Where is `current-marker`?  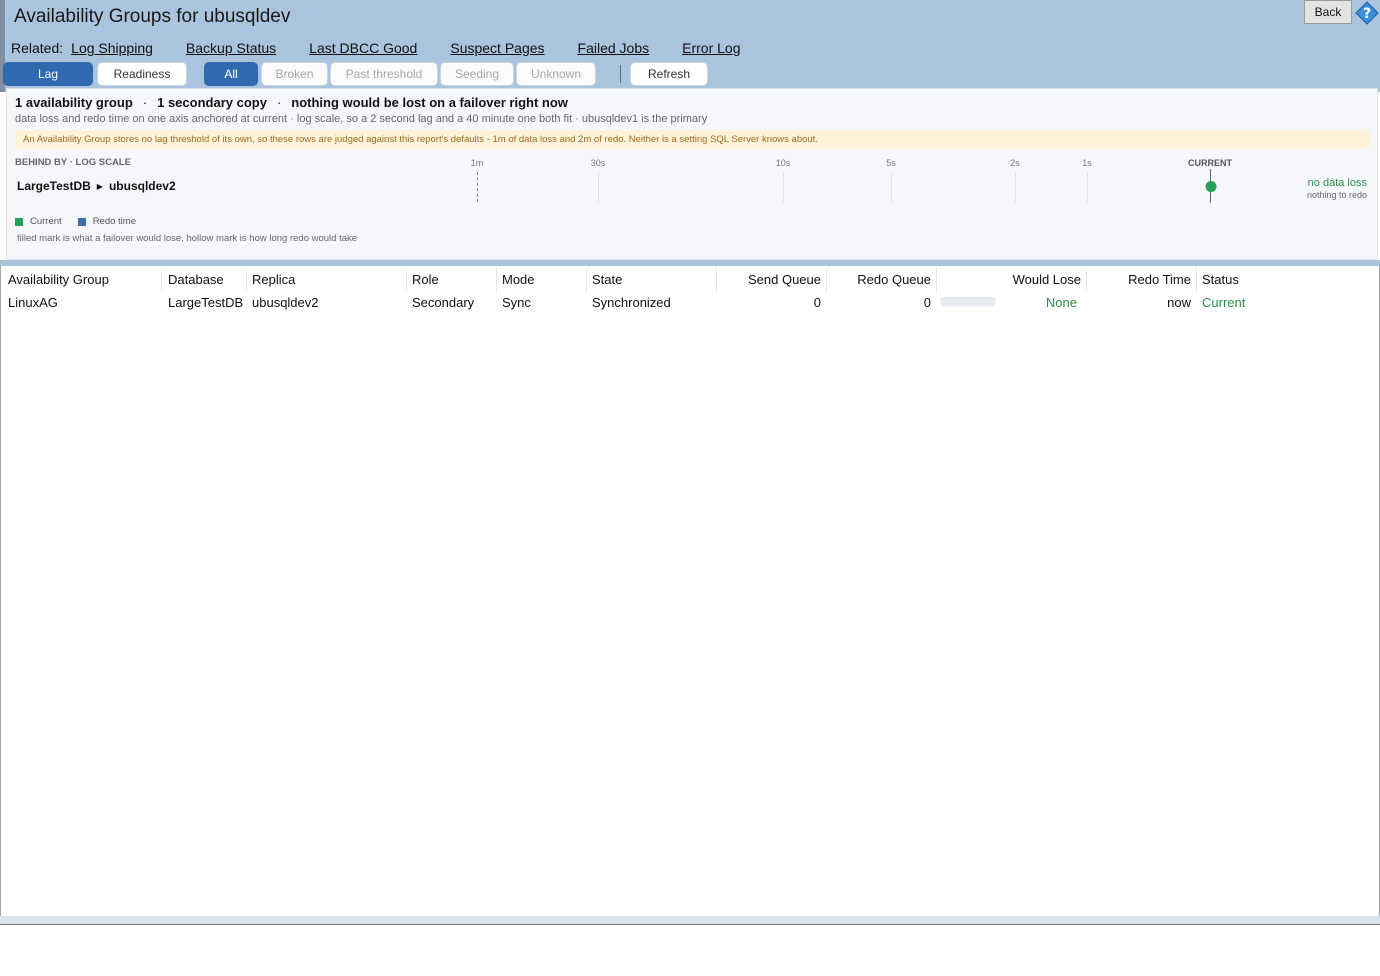
current-marker is located at coordinates (1211, 186).